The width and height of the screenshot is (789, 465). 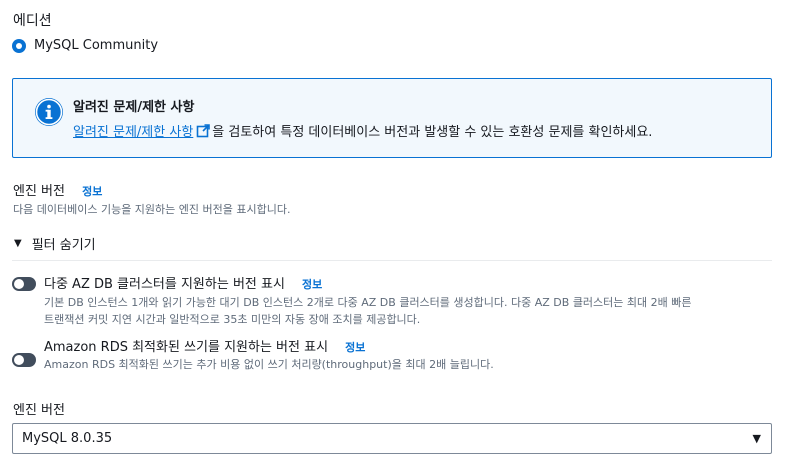 What do you see at coordinates (24, 284) in the screenshot?
I see `multi-az-toggle` at bounding box center [24, 284].